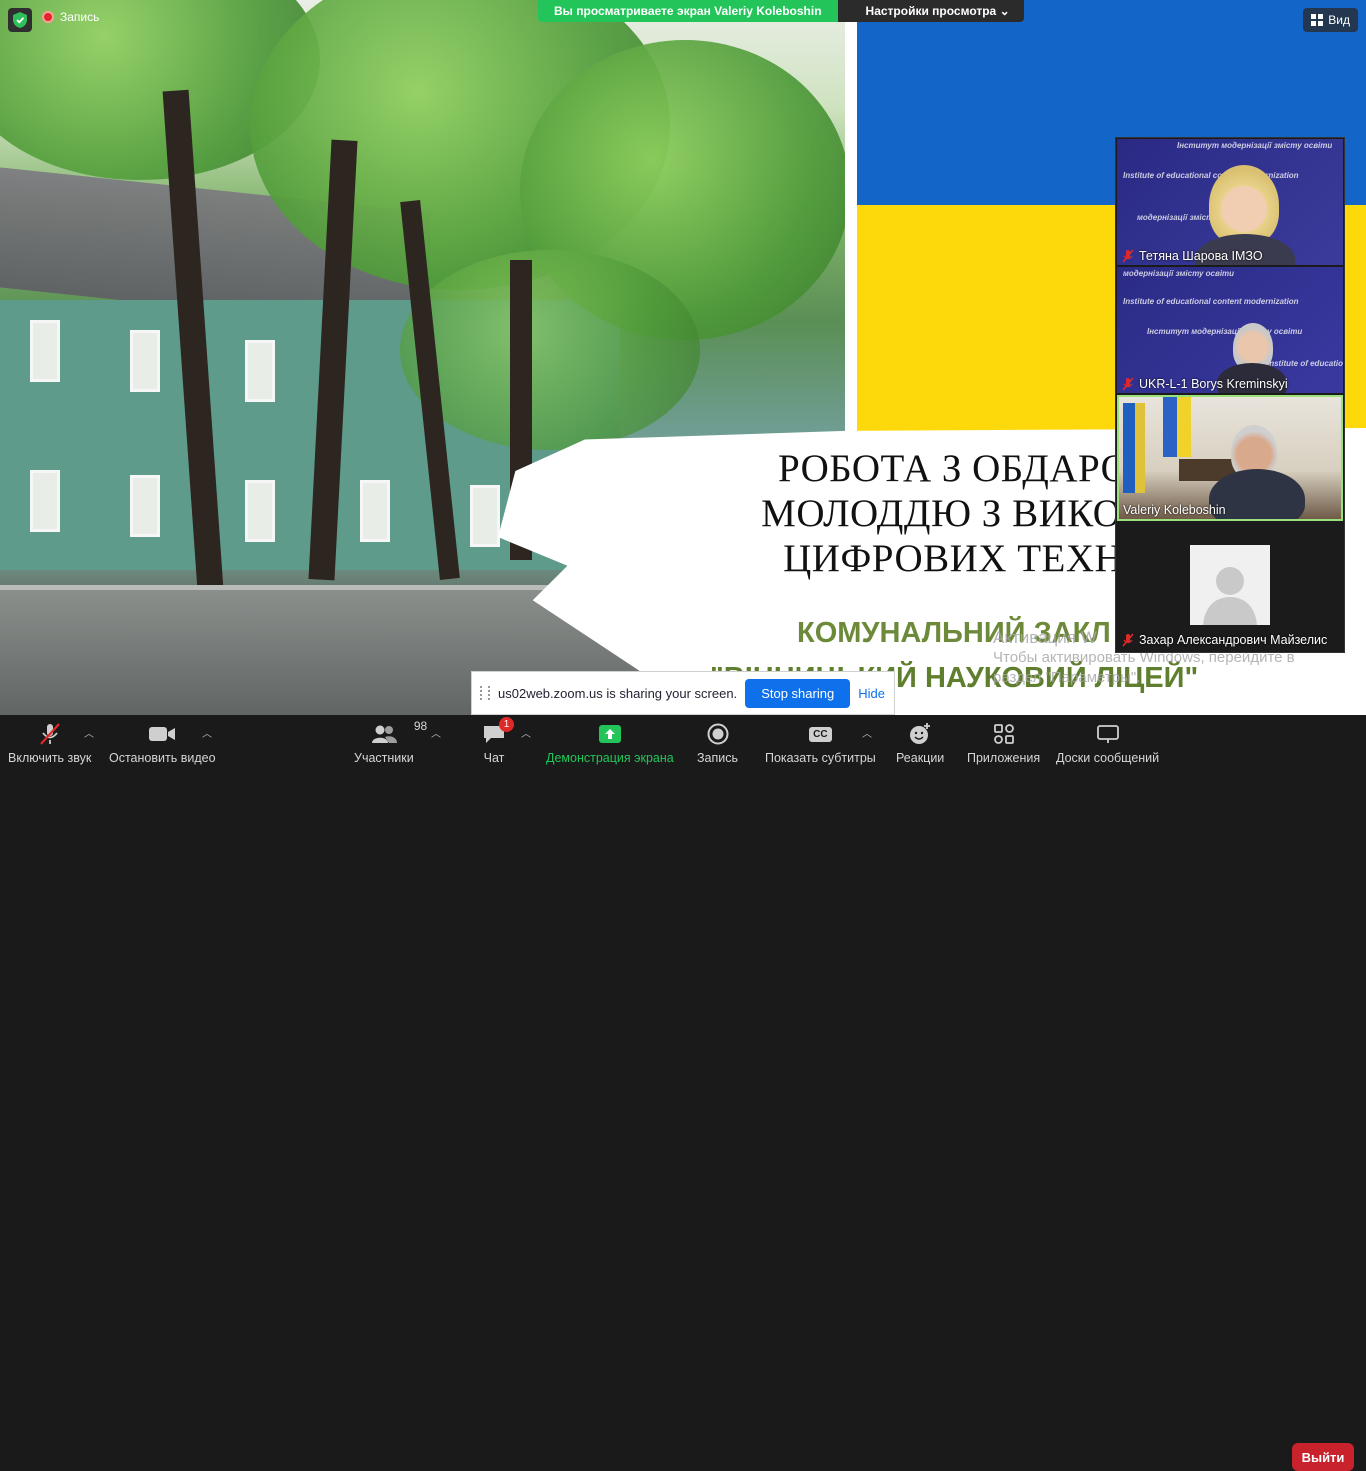 This screenshot has height=1471, width=1366. What do you see at coordinates (1004, 11) in the screenshot?
I see `chevron-down-icon: ⌄` at bounding box center [1004, 11].